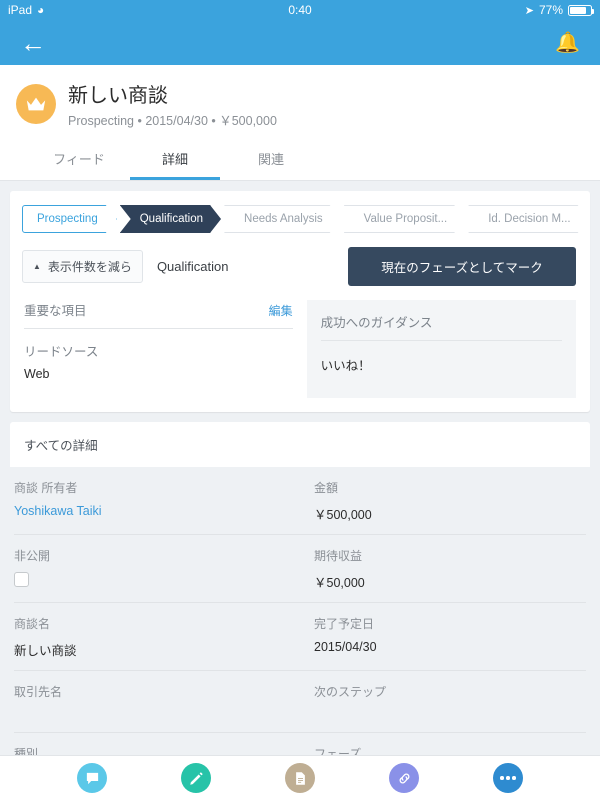  I want to click on caret-up-icon: ▲, so click(37, 266).